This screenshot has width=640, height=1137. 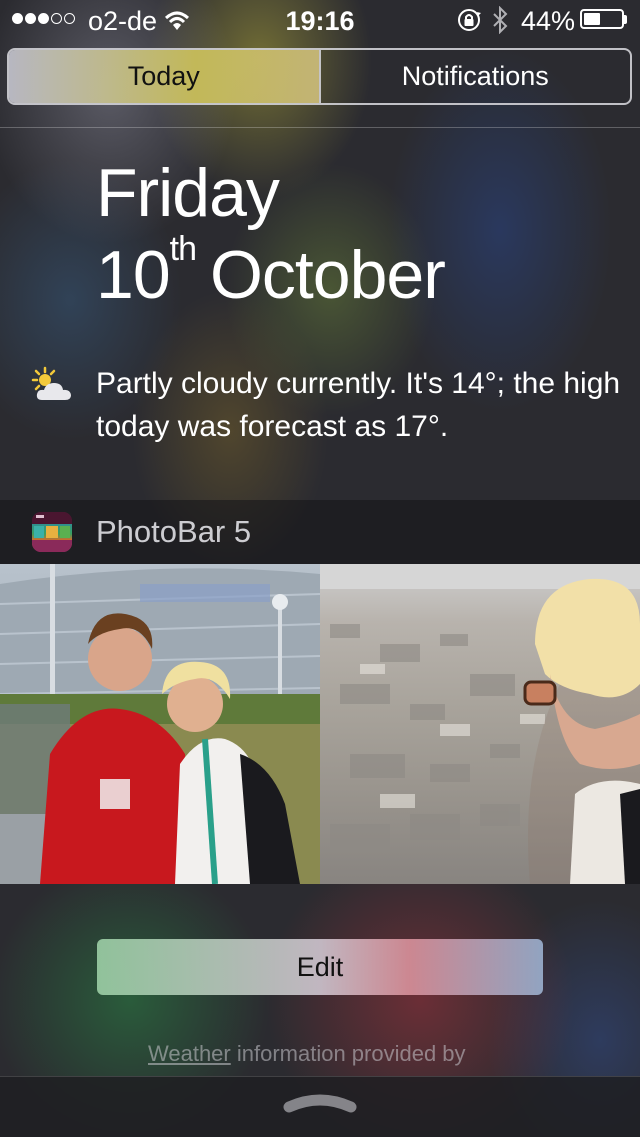 What do you see at coordinates (474, 76) in the screenshot?
I see `tab-notifications: Notifications` at bounding box center [474, 76].